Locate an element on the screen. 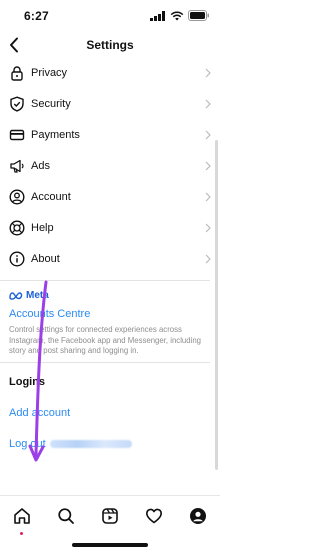 This screenshot has height=550, width=320. settings-item-label: Account is located at coordinates (51, 197).